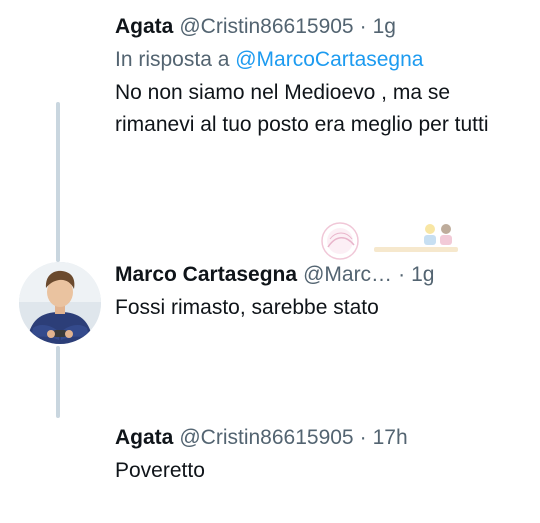 Image resolution: width=540 pixels, height=523 pixels. I want to click on tweet-header: Agata @Cristin86615905 · 1g, so click(327, 26).